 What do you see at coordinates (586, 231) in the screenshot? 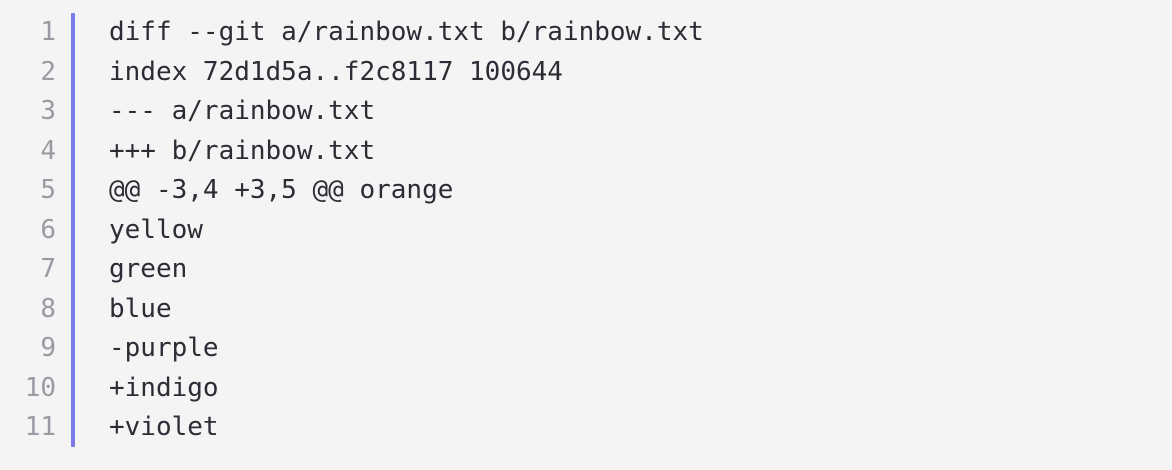
I see `code-line: 6 yellow` at bounding box center [586, 231].